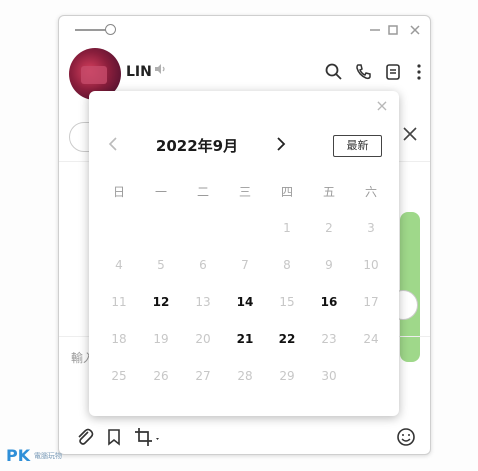  What do you see at coordinates (371, 339) in the screenshot?
I see `calendar-day: 24` at bounding box center [371, 339].